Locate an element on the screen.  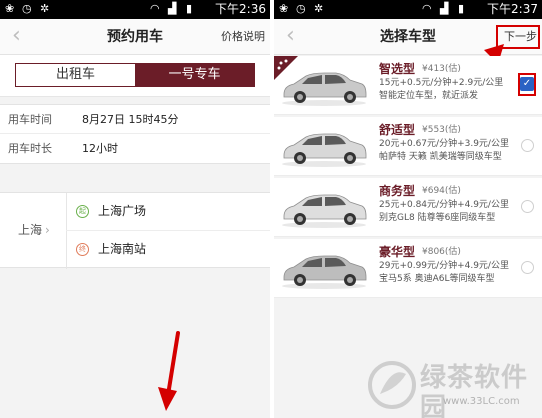
end-marker-icon: 终 is located at coordinates (82, 249).